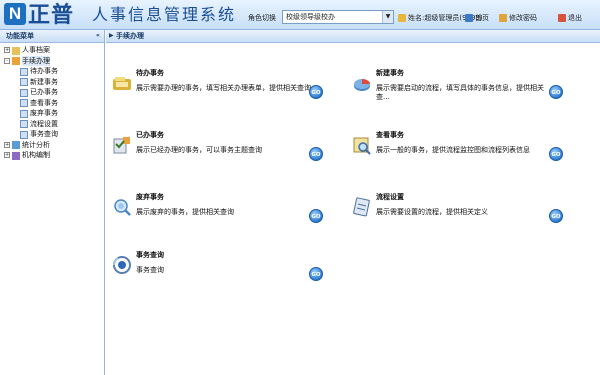  What do you see at coordinates (52, 145) in the screenshot?
I see `sidebar-item-statistics: + 统计分析` at bounding box center [52, 145].